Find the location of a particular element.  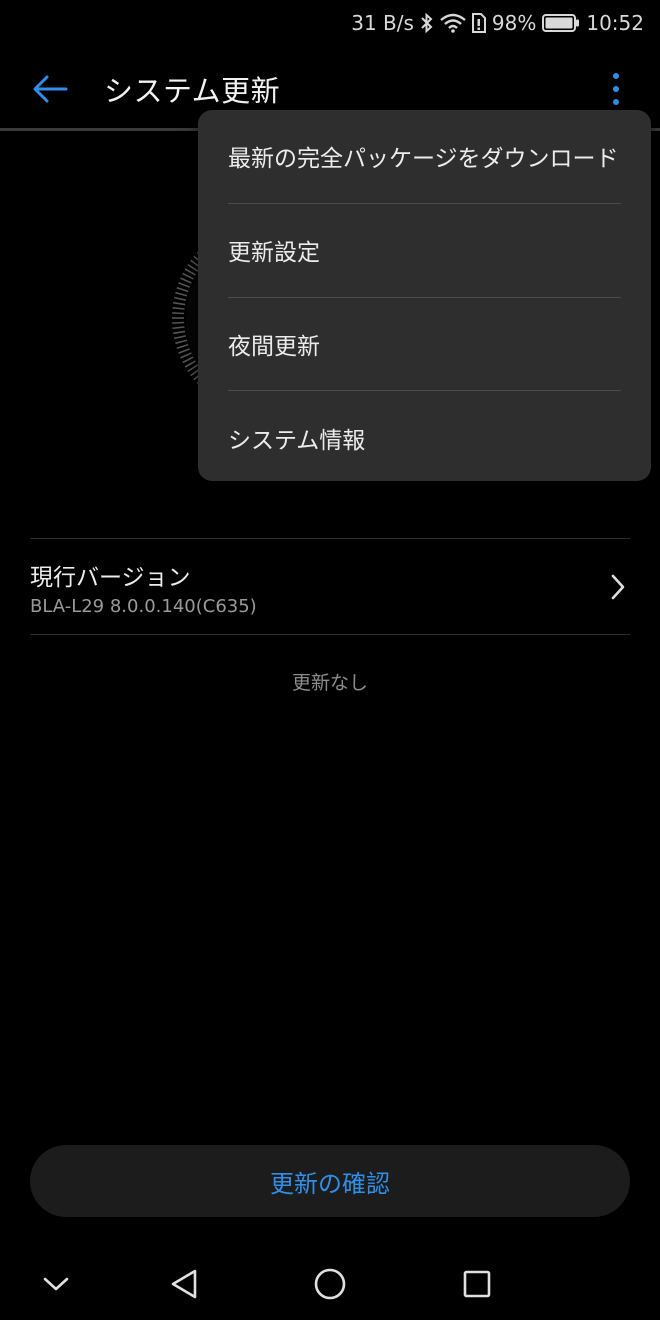

wifi-icon is located at coordinates (453, 23).